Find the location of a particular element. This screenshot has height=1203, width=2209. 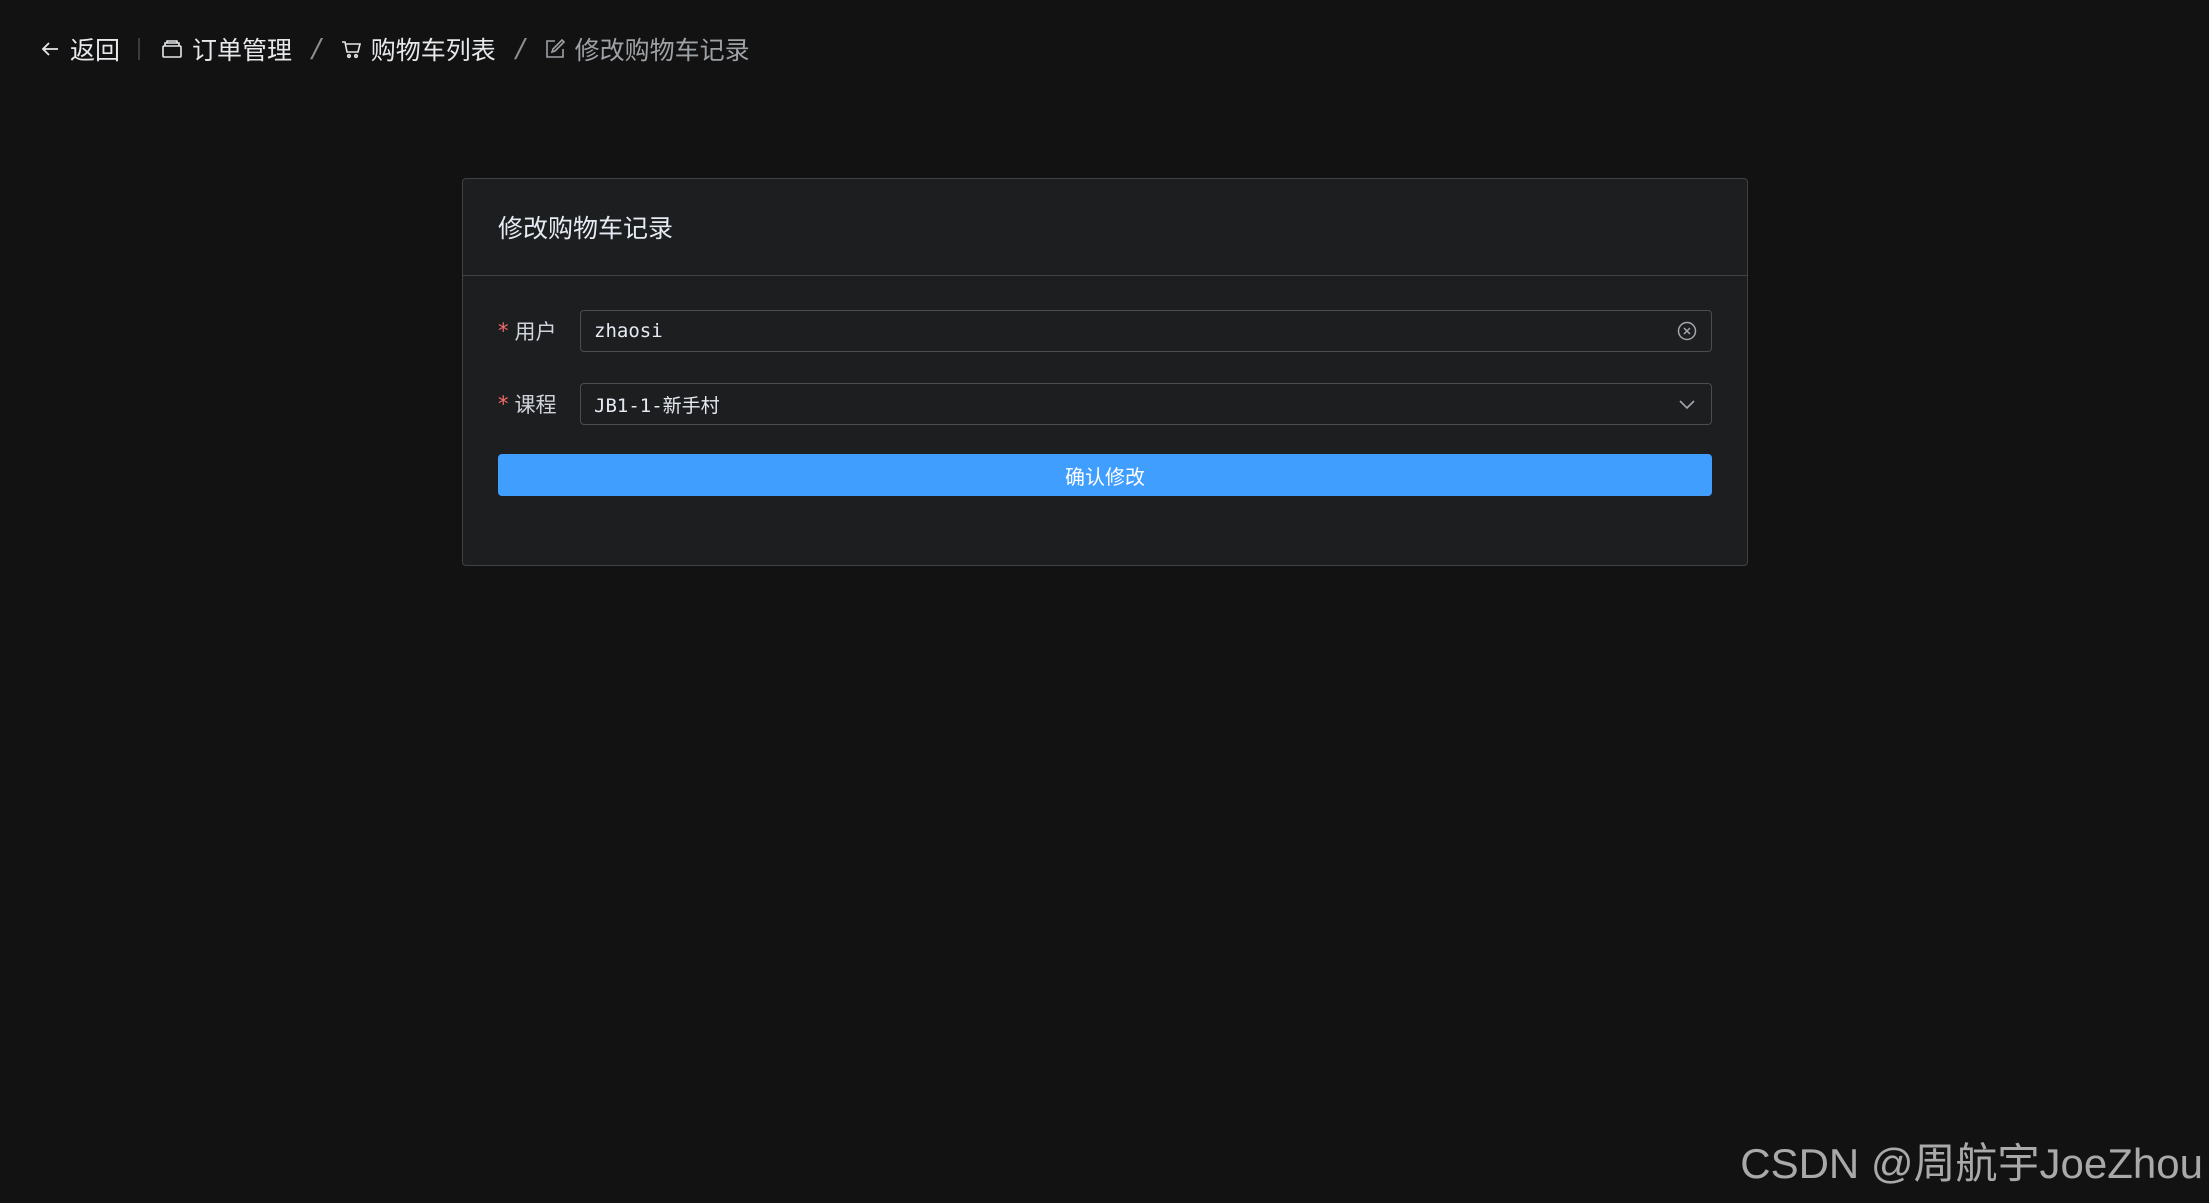

user-input-wrapper is located at coordinates (1146, 331).